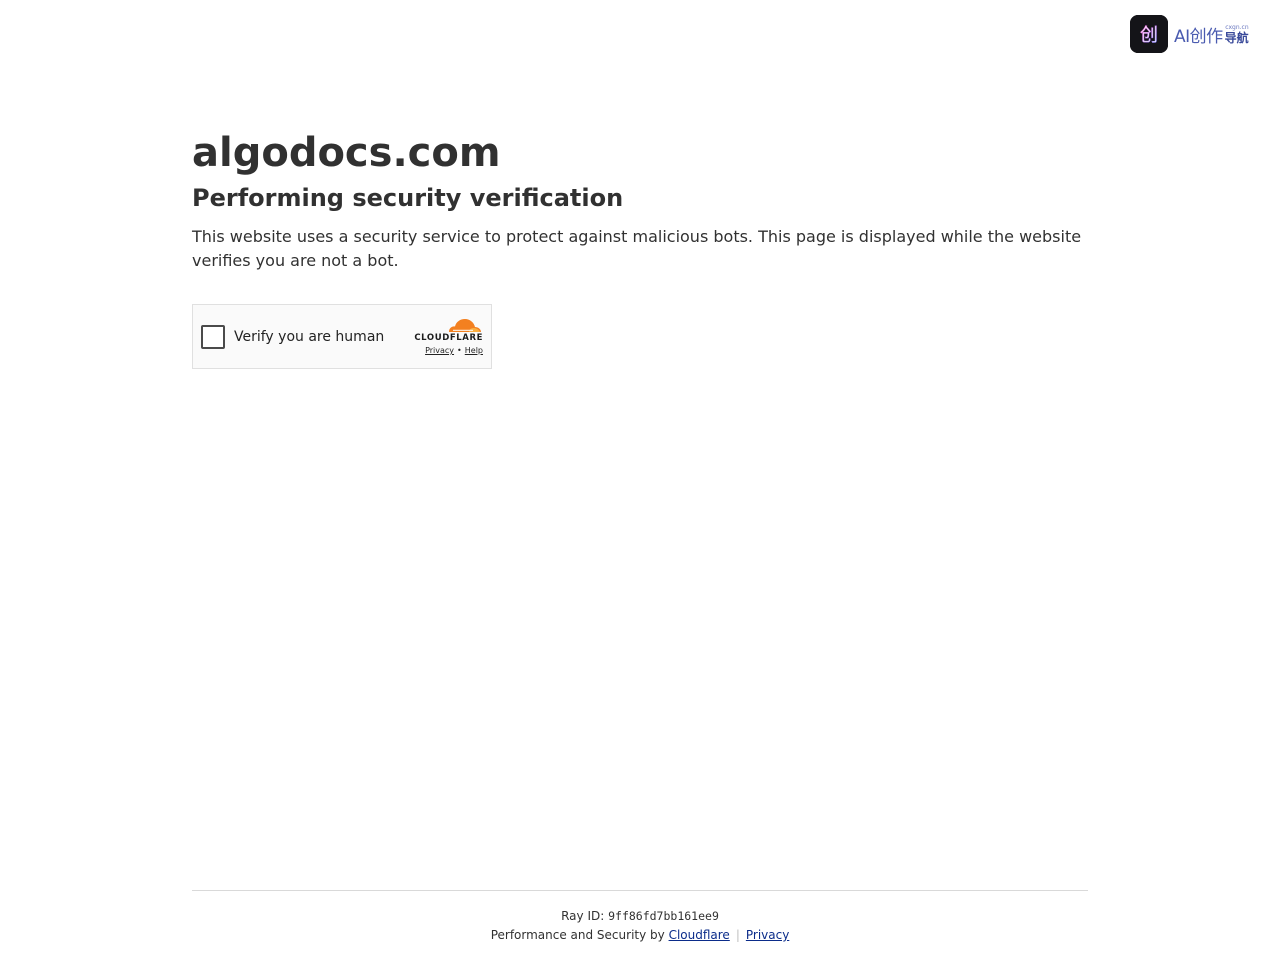  Describe the element at coordinates (448, 338) in the screenshot. I see `cloudflare-wordmark: CLOUDFLARE` at that location.